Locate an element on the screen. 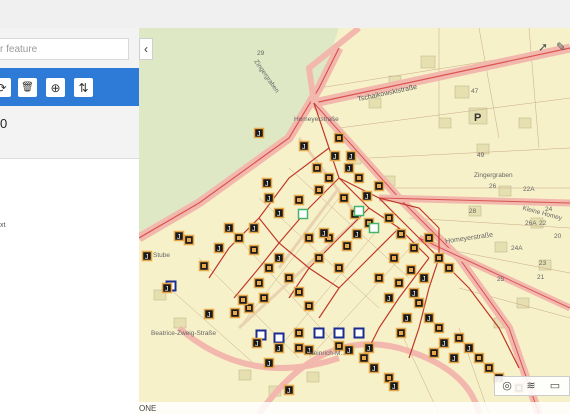  locate-button: ◎ is located at coordinates (507, 386).